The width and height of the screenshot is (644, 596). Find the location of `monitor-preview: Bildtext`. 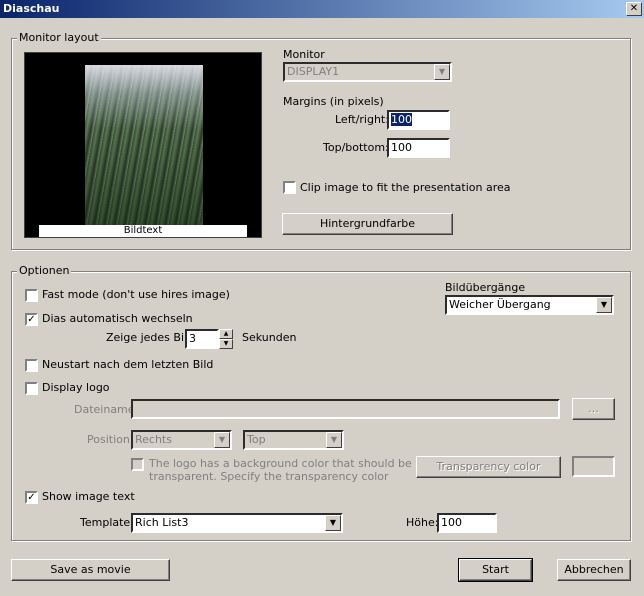

monitor-preview: Bildtext is located at coordinates (143, 145).